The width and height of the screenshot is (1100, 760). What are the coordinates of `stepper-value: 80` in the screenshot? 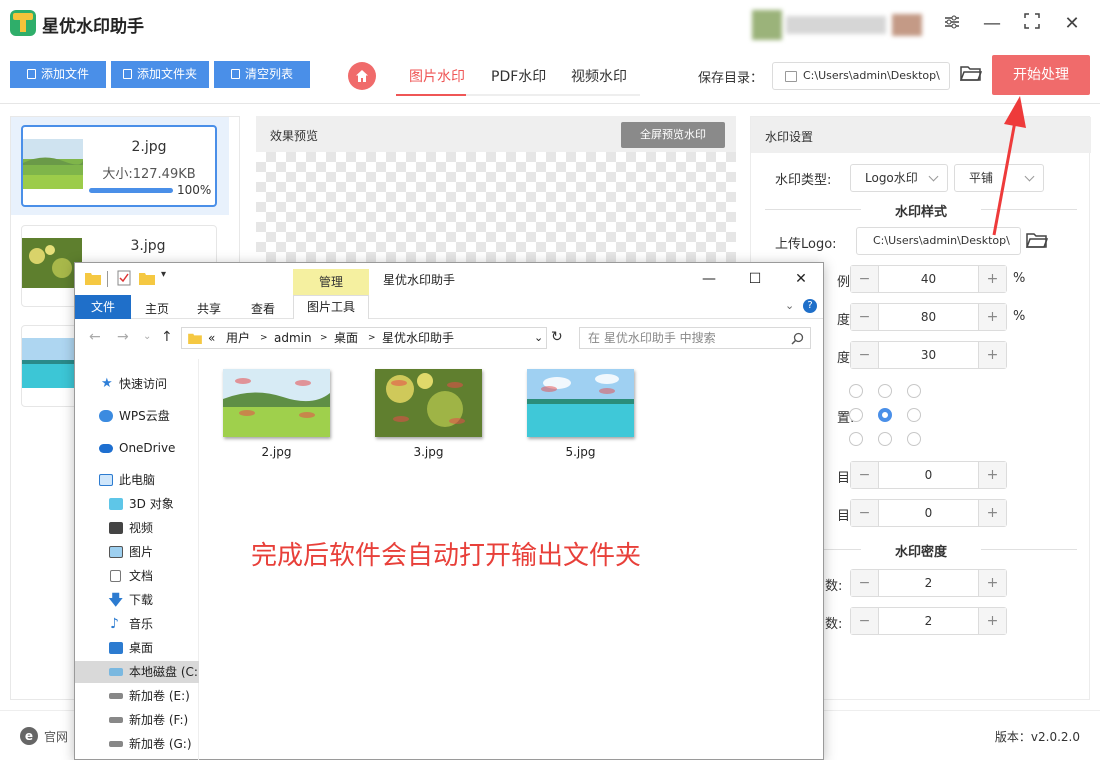 It's located at (928, 317).